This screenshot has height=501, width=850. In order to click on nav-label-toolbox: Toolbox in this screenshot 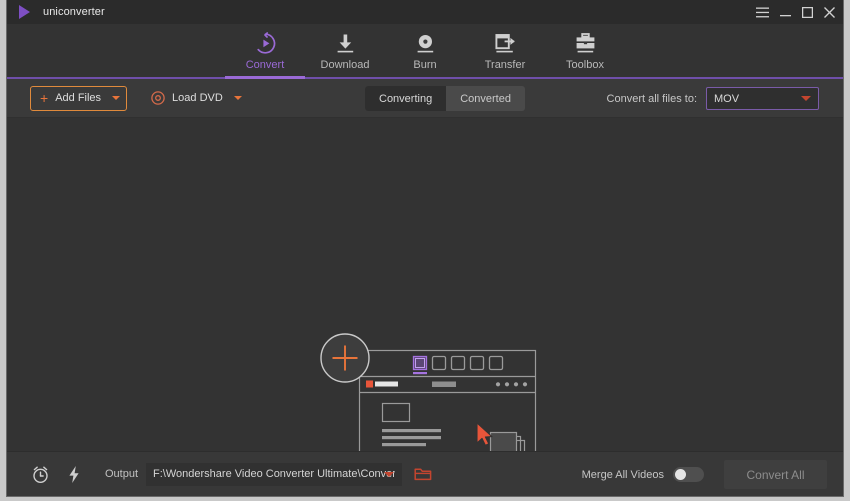, I will do `click(585, 65)`.